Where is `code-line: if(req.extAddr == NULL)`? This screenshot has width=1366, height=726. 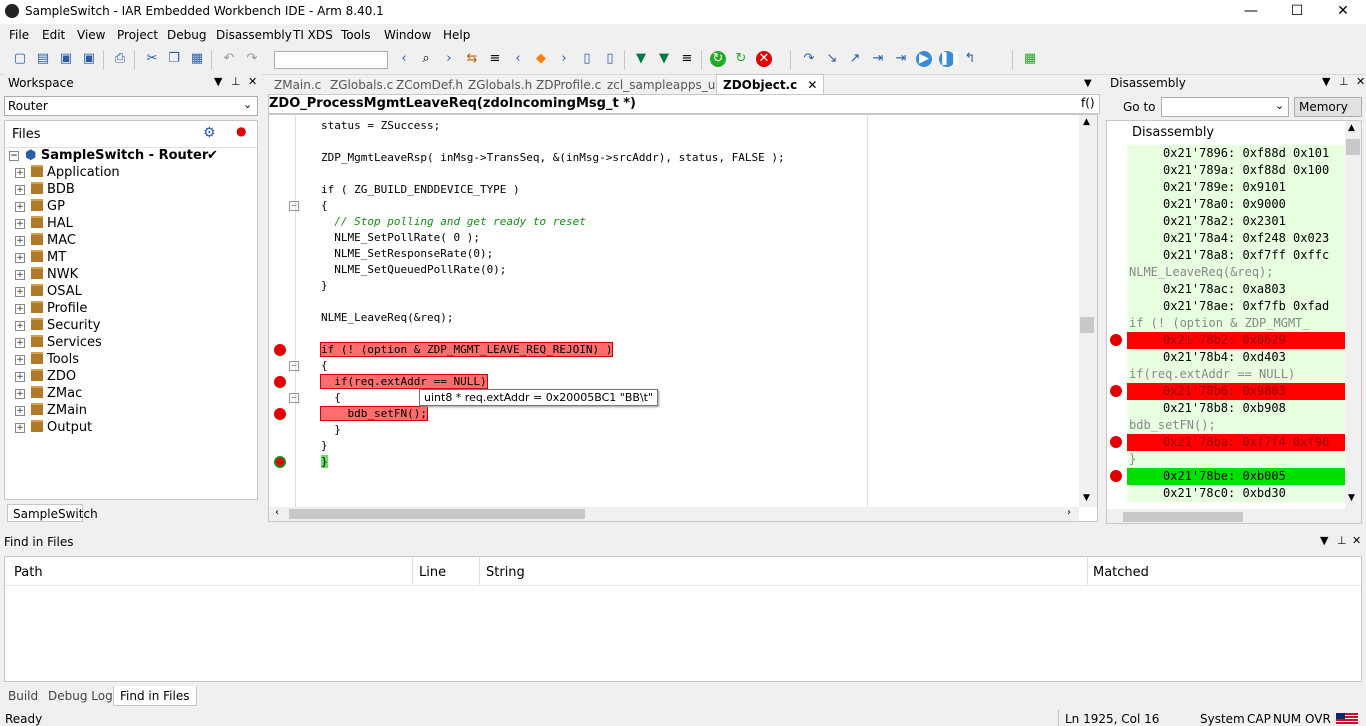
code-line: if(req.extAddr == NULL) is located at coordinates (404, 381).